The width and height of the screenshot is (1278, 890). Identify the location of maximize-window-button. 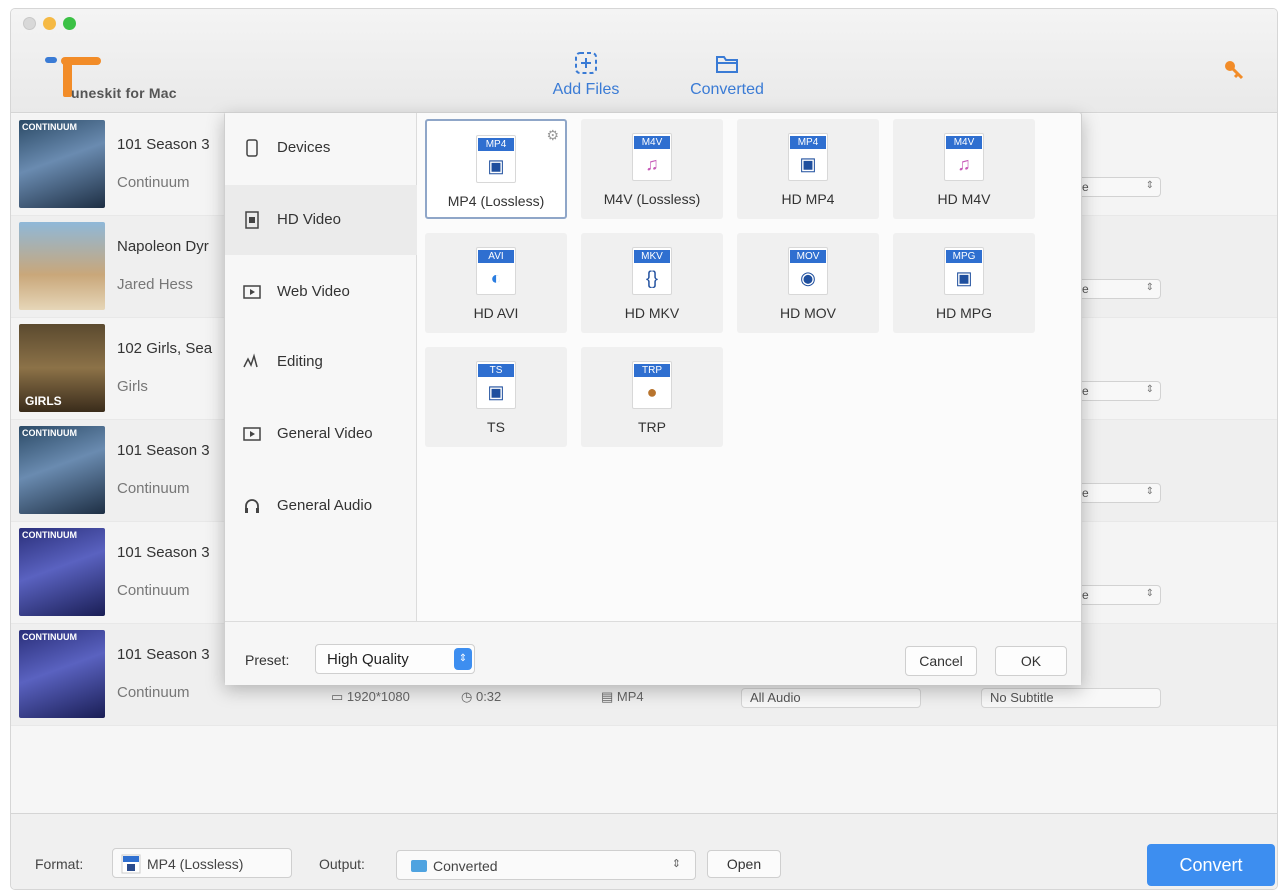
(69, 23).